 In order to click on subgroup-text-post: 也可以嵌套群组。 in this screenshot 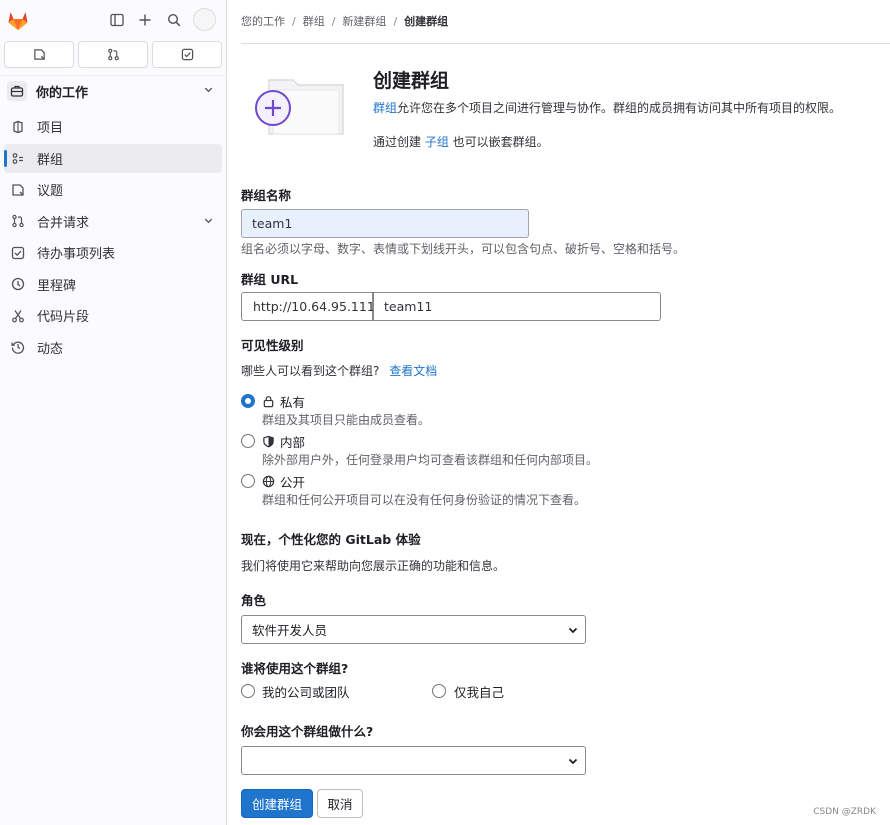, I will do `click(498, 142)`.